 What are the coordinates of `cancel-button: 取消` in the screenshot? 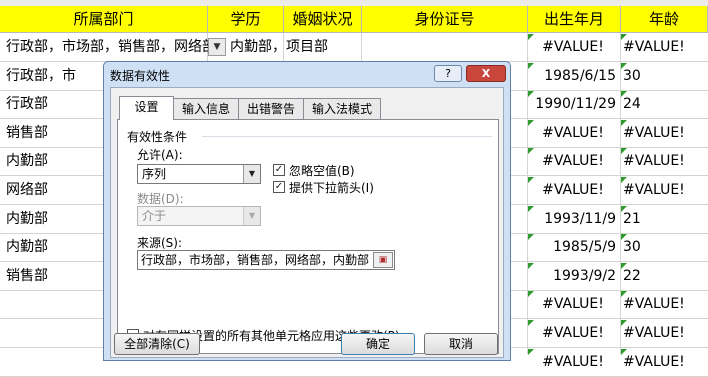 It's located at (461, 344).